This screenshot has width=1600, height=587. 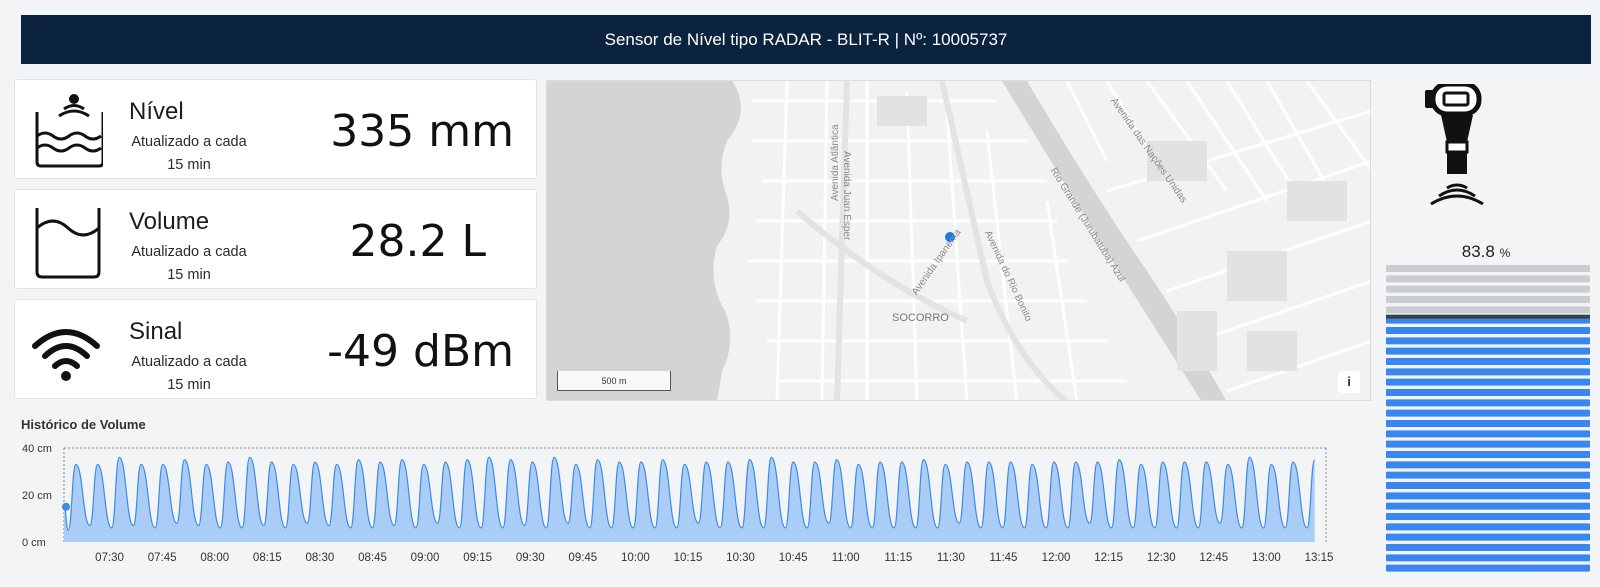 What do you see at coordinates (109, 558) in the screenshot?
I see `x-tick-label: 07:30` at bounding box center [109, 558].